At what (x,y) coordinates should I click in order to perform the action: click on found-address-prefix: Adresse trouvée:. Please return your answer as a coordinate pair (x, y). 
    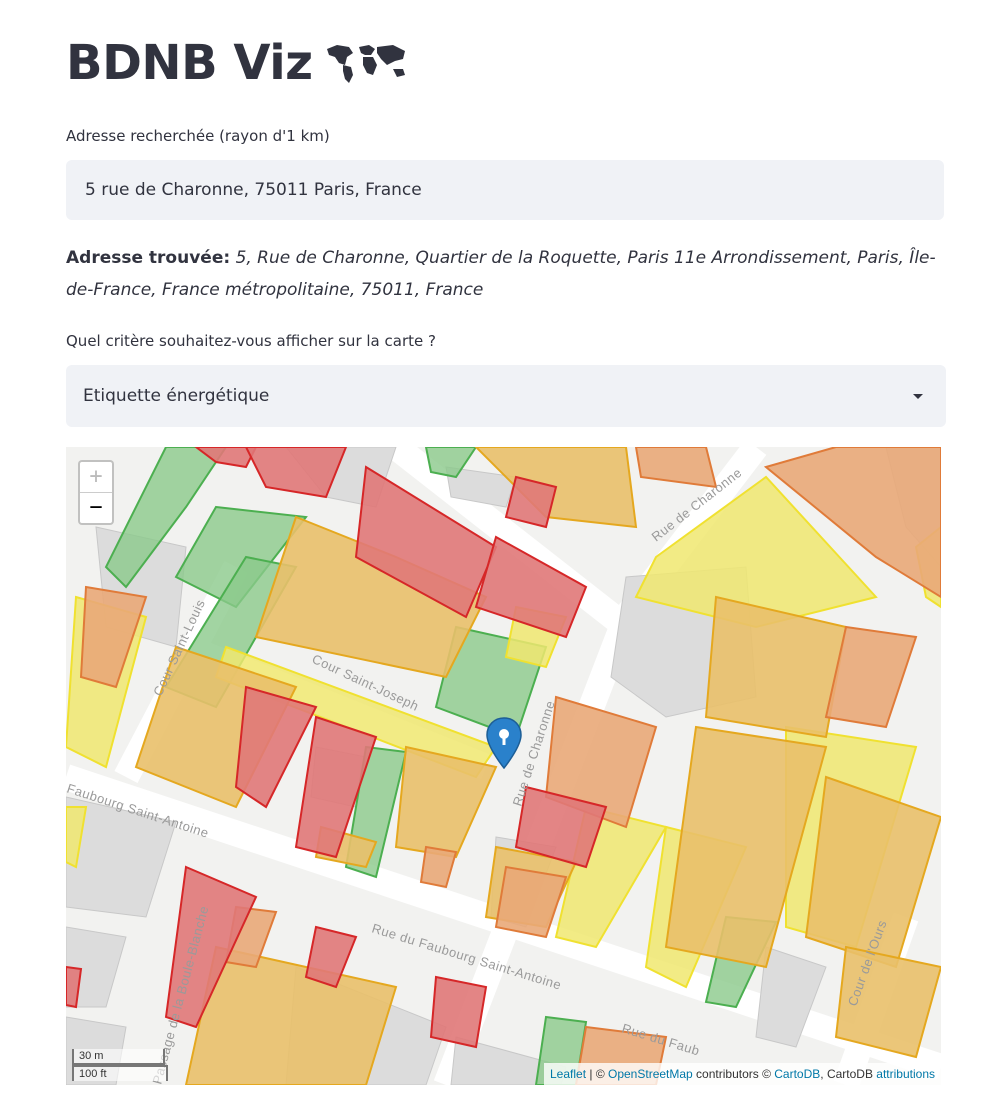
    Looking at the image, I should click on (148, 258).